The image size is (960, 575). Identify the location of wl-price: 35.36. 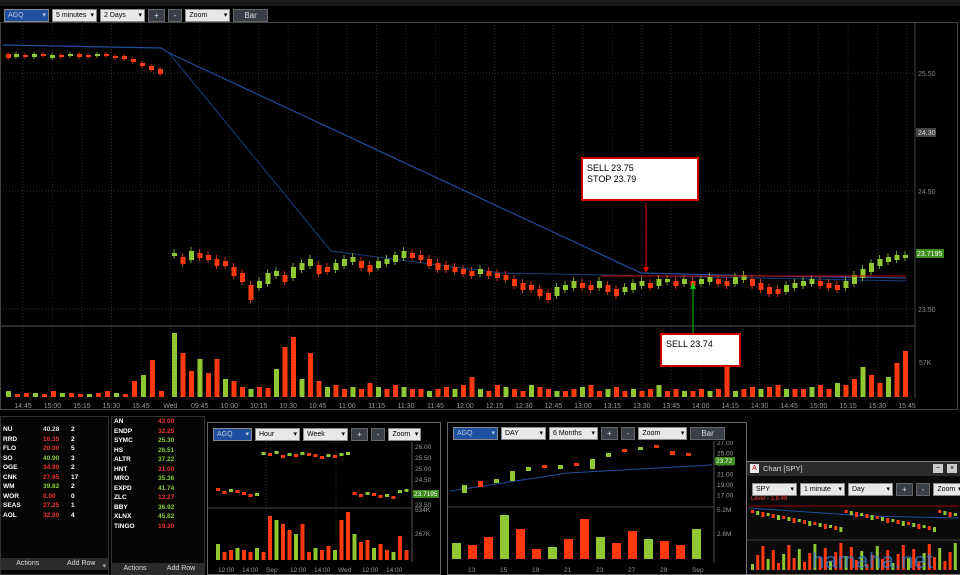
(166, 479).